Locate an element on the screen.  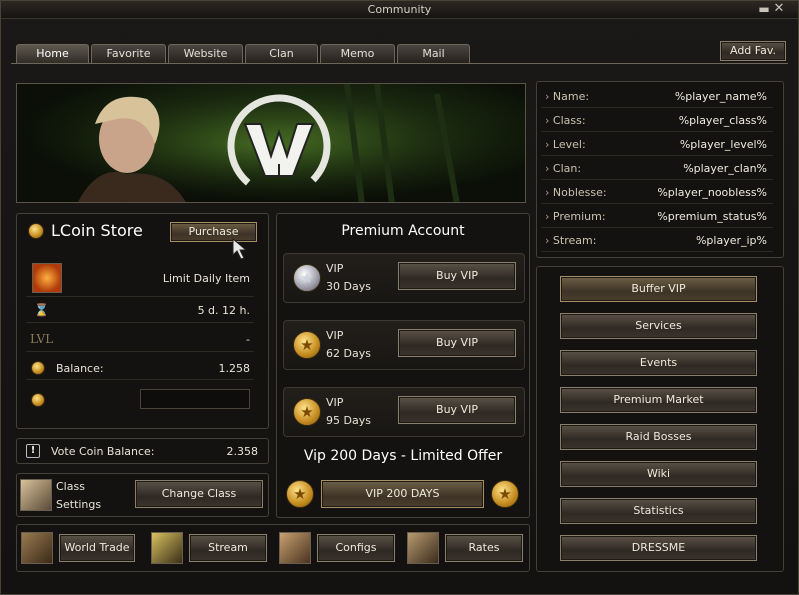
amount-input is located at coordinates (195, 399).